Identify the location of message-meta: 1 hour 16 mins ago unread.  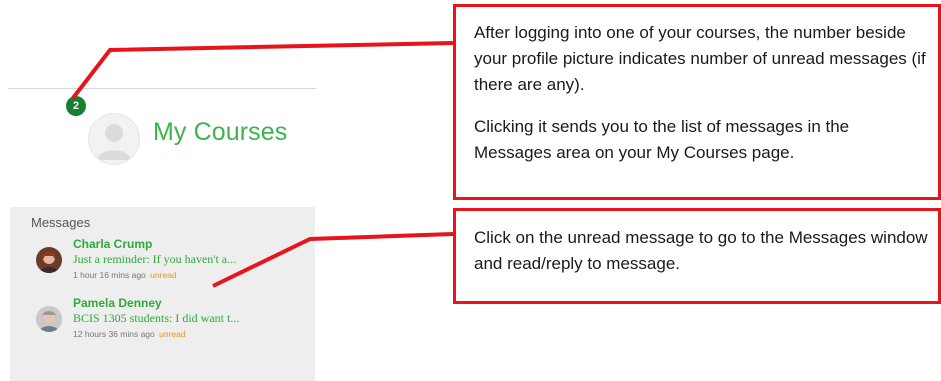
(125, 275).